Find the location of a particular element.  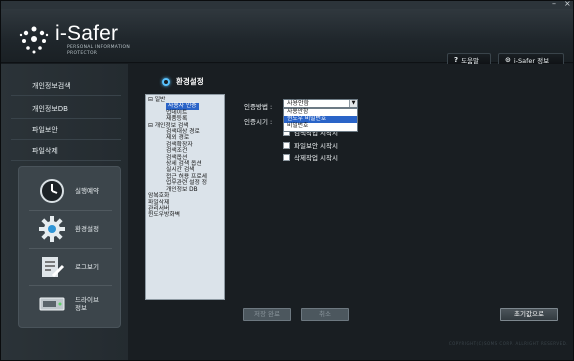

tree-item: 윈도우방화벽 is located at coordinates (185, 215).